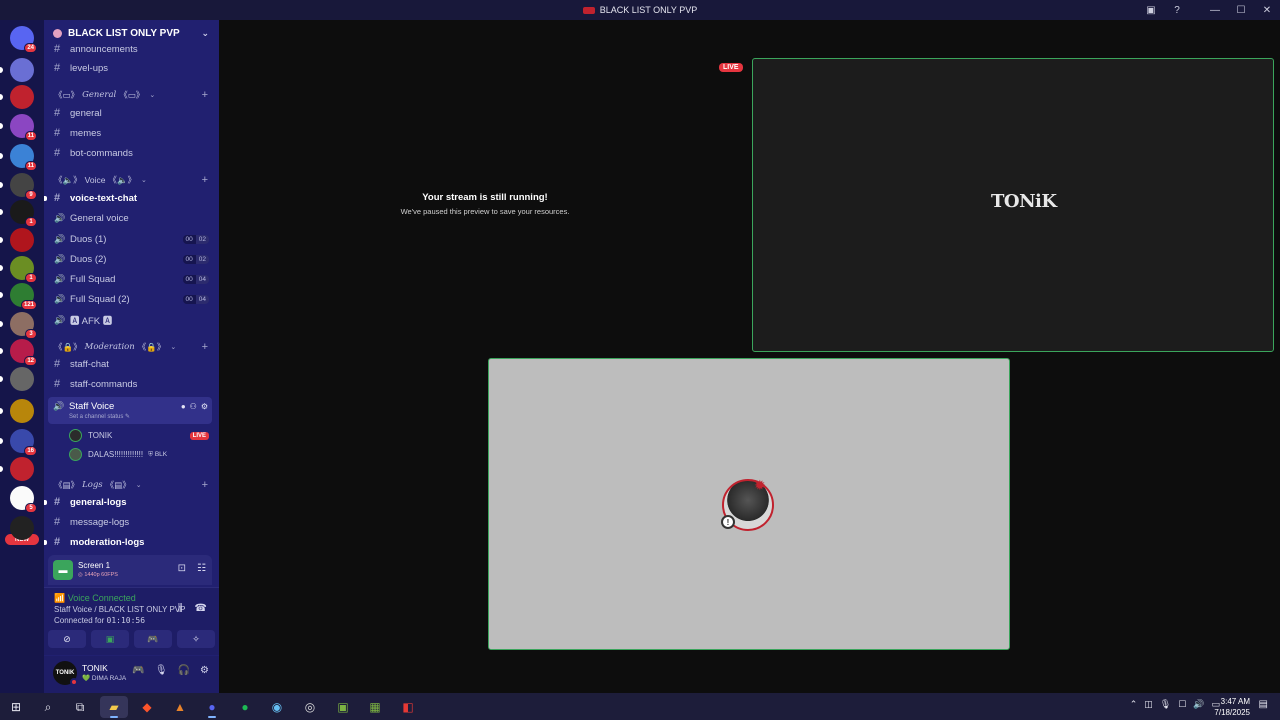 This screenshot has width=1280, height=720. What do you see at coordinates (65, 673) in the screenshot?
I see `avatar: TONIK` at bounding box center [65, 673].